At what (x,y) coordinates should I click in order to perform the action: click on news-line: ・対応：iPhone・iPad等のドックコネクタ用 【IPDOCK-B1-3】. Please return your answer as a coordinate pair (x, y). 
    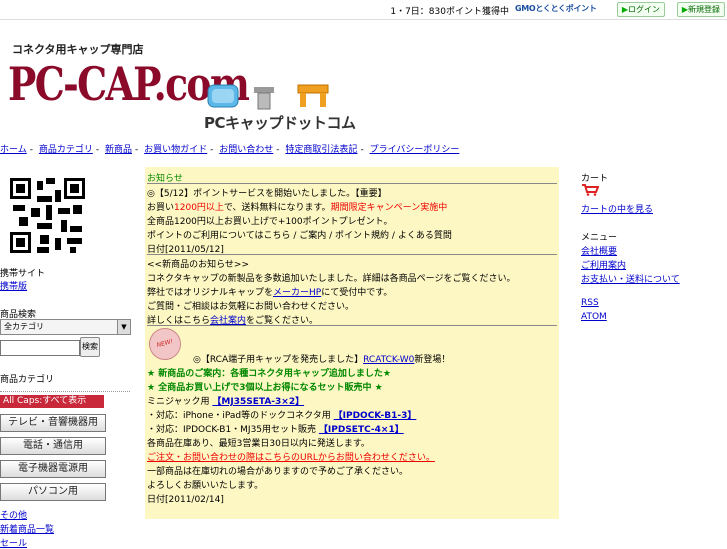
    Looking at the image, I should click on (282, 416).